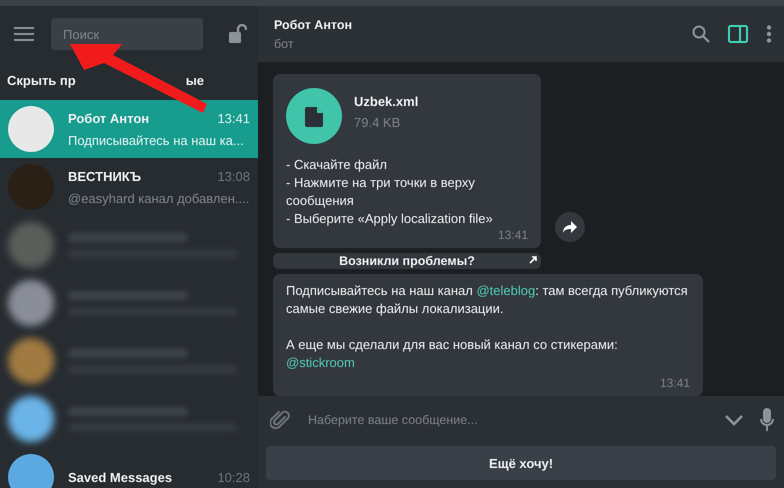 The image size is (784, 488). What do you see at coordinates (233, 118) in the screenshot?
I see `chat-time: 13:41` at bounding box center [233, 118].